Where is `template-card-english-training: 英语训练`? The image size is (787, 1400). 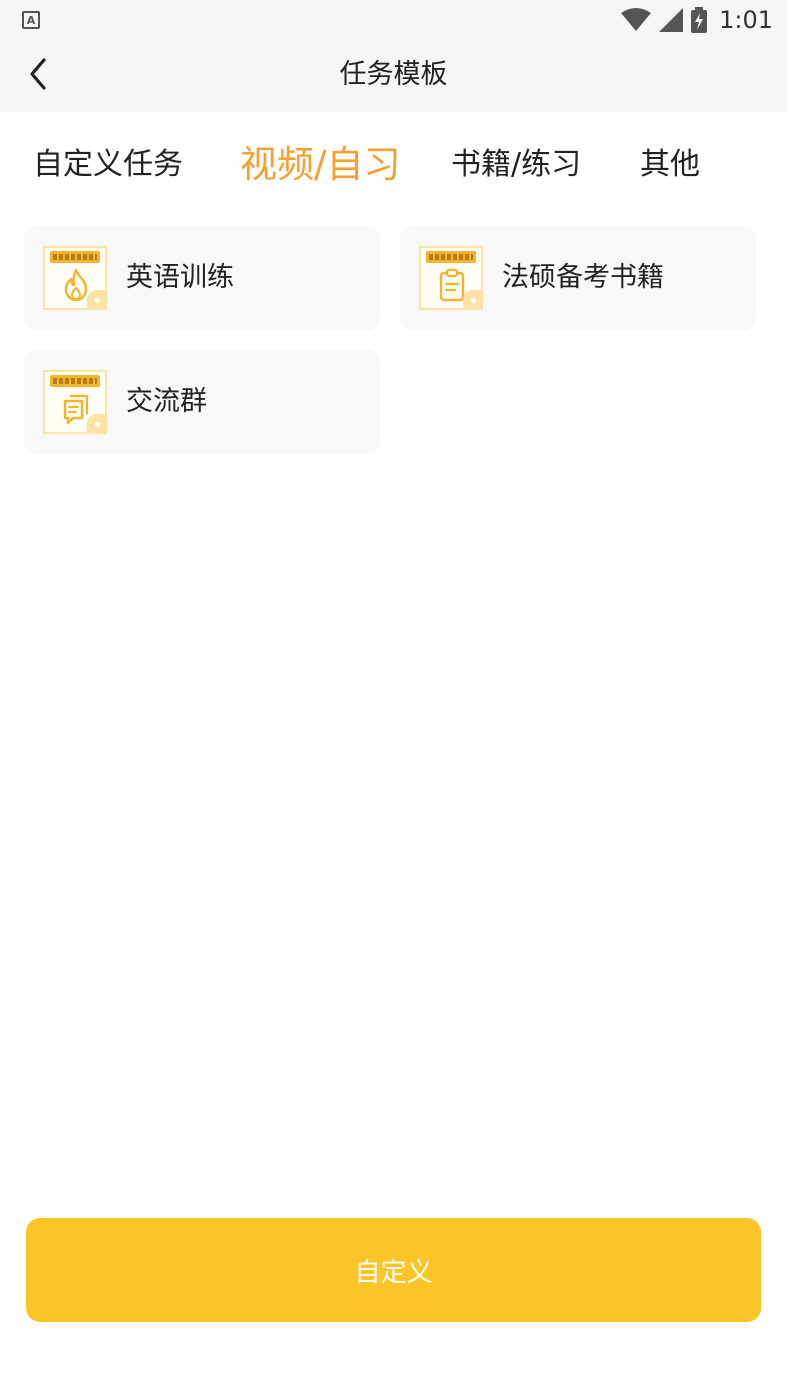
template-card-english-training: 英语训练 is located at coordinates (202, 278).